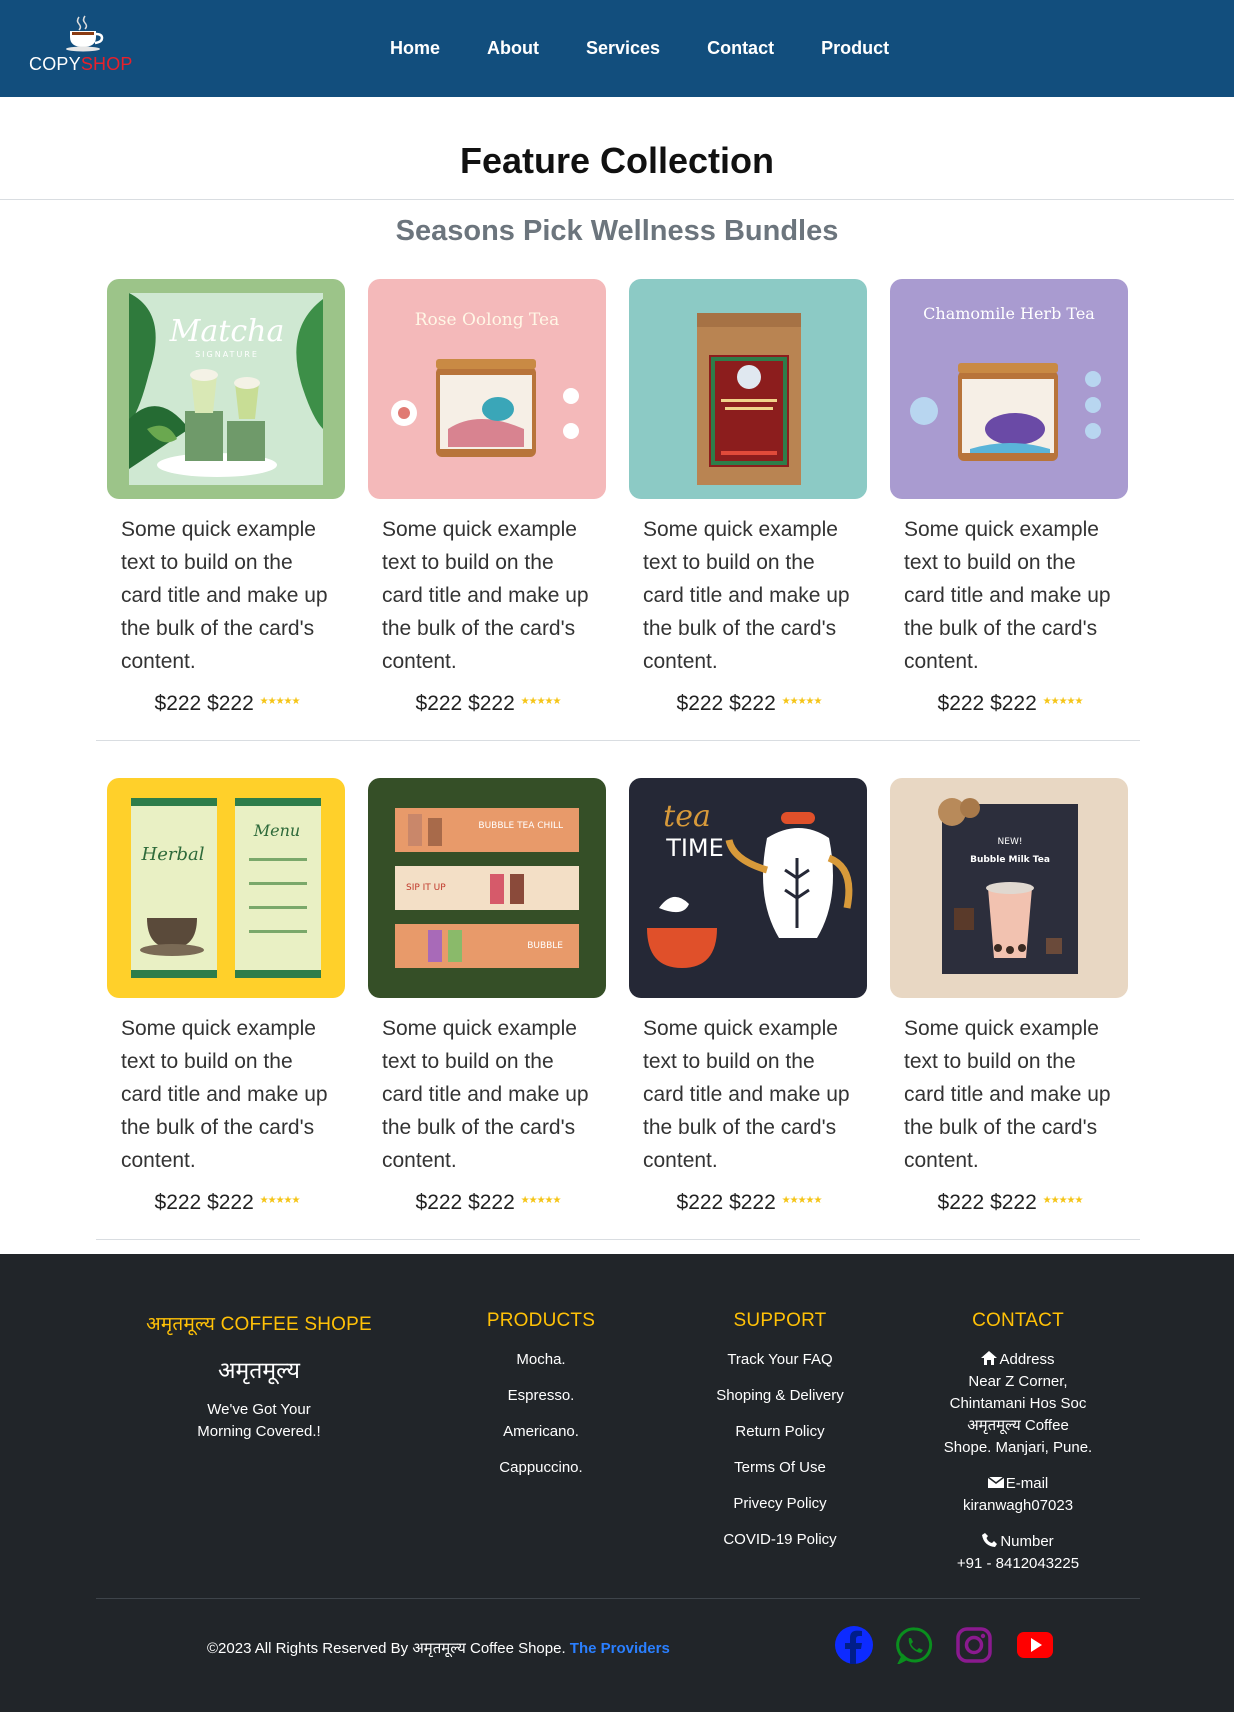 The height and width of the screenshot is (1712, 1234). I want to click on svg-text: Bubble Milk Tea, so click(1010, 860).